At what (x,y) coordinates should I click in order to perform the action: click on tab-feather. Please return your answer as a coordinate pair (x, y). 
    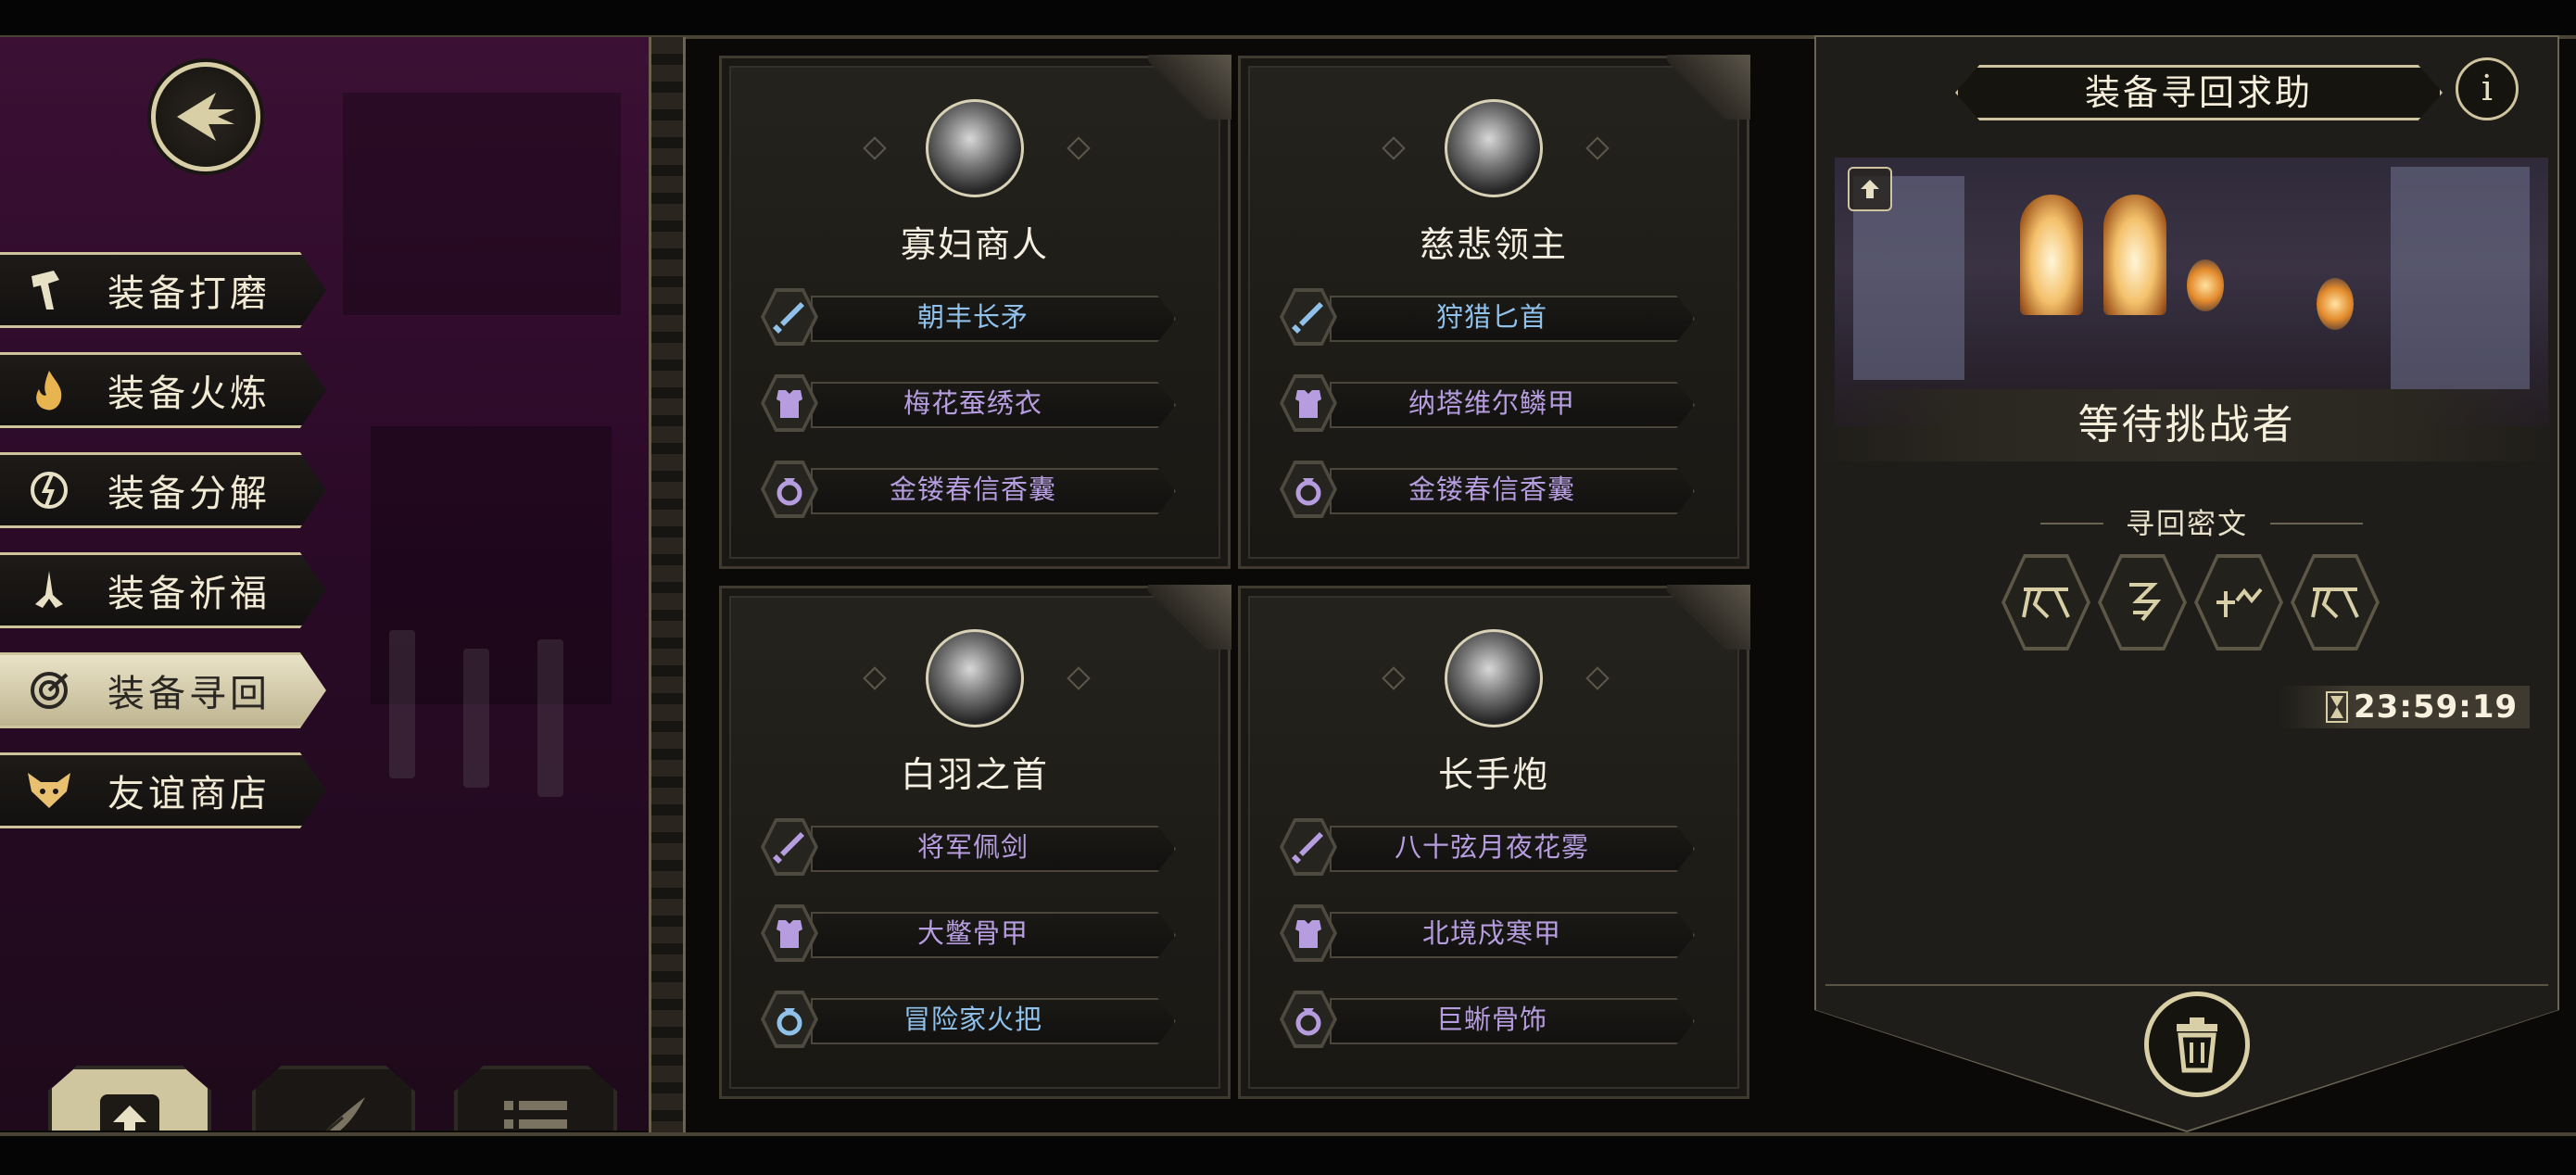
    Looking at the image, I should click on (334, 1098).